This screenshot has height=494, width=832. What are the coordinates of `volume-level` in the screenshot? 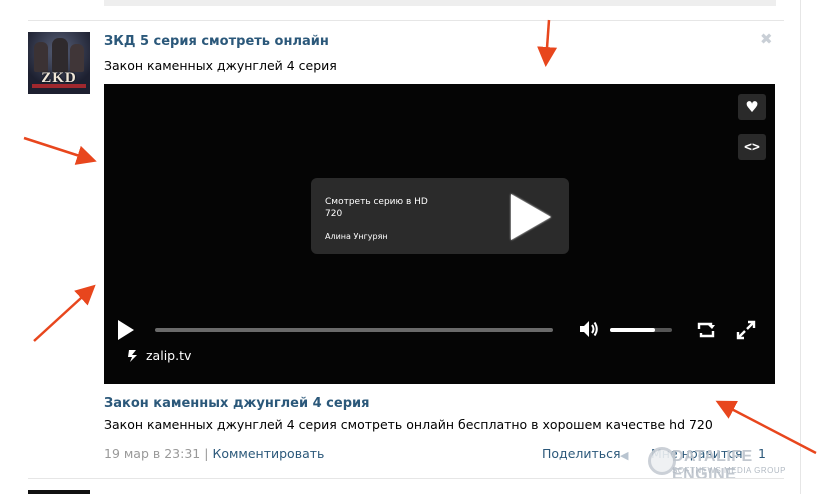 It's located at (632, 330).